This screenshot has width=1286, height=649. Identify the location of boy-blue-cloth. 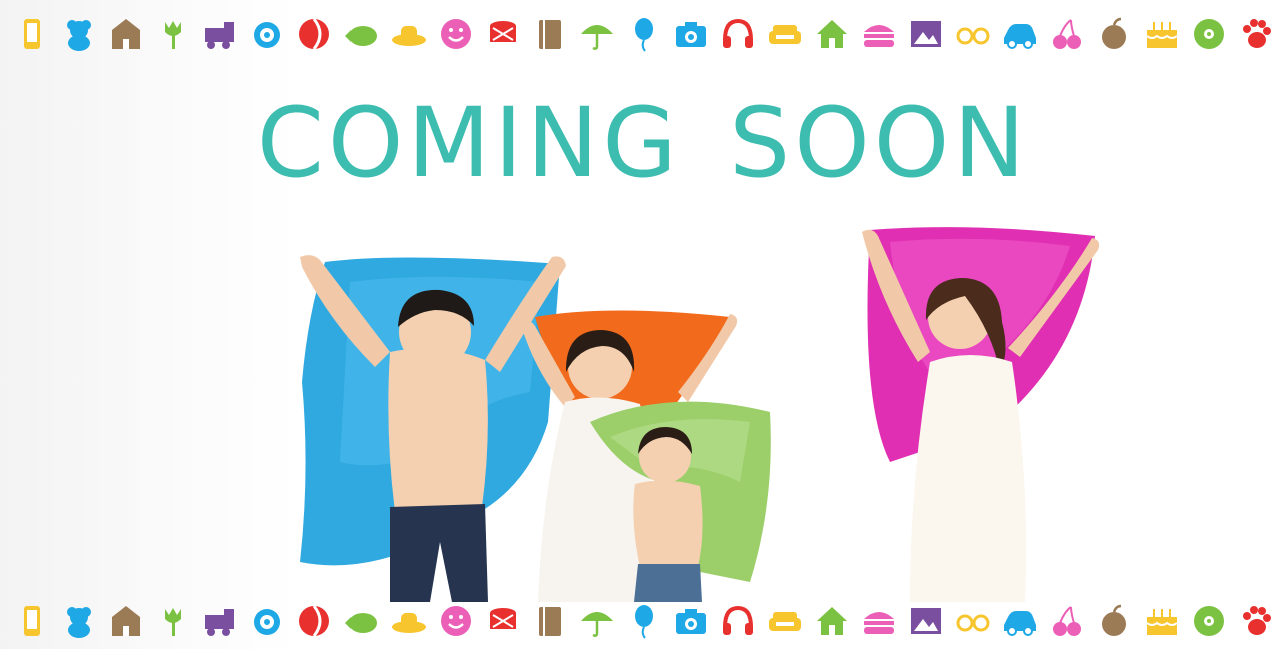
(433, 428).